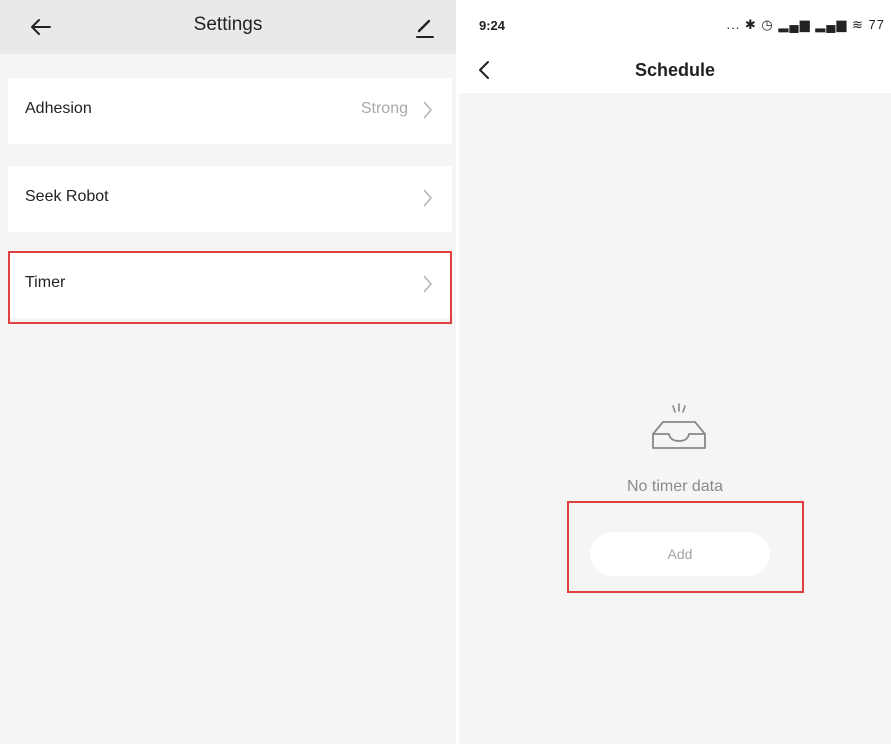 Image resolution: width=891 pixels, height=744 pixels. What do you see at coordinates (425, 27) in the screenshot?
I see `edit-icon` at bounding box center [425, 27].